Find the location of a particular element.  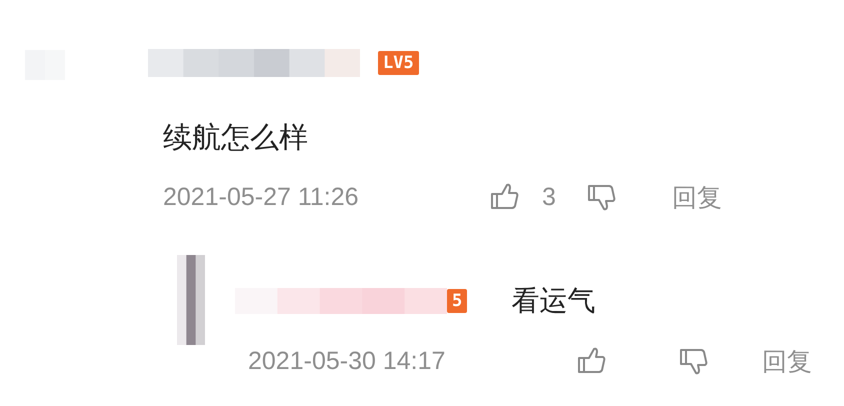

reply-time: 2021-05-30 14:17 is located at coordinates (347, 361).